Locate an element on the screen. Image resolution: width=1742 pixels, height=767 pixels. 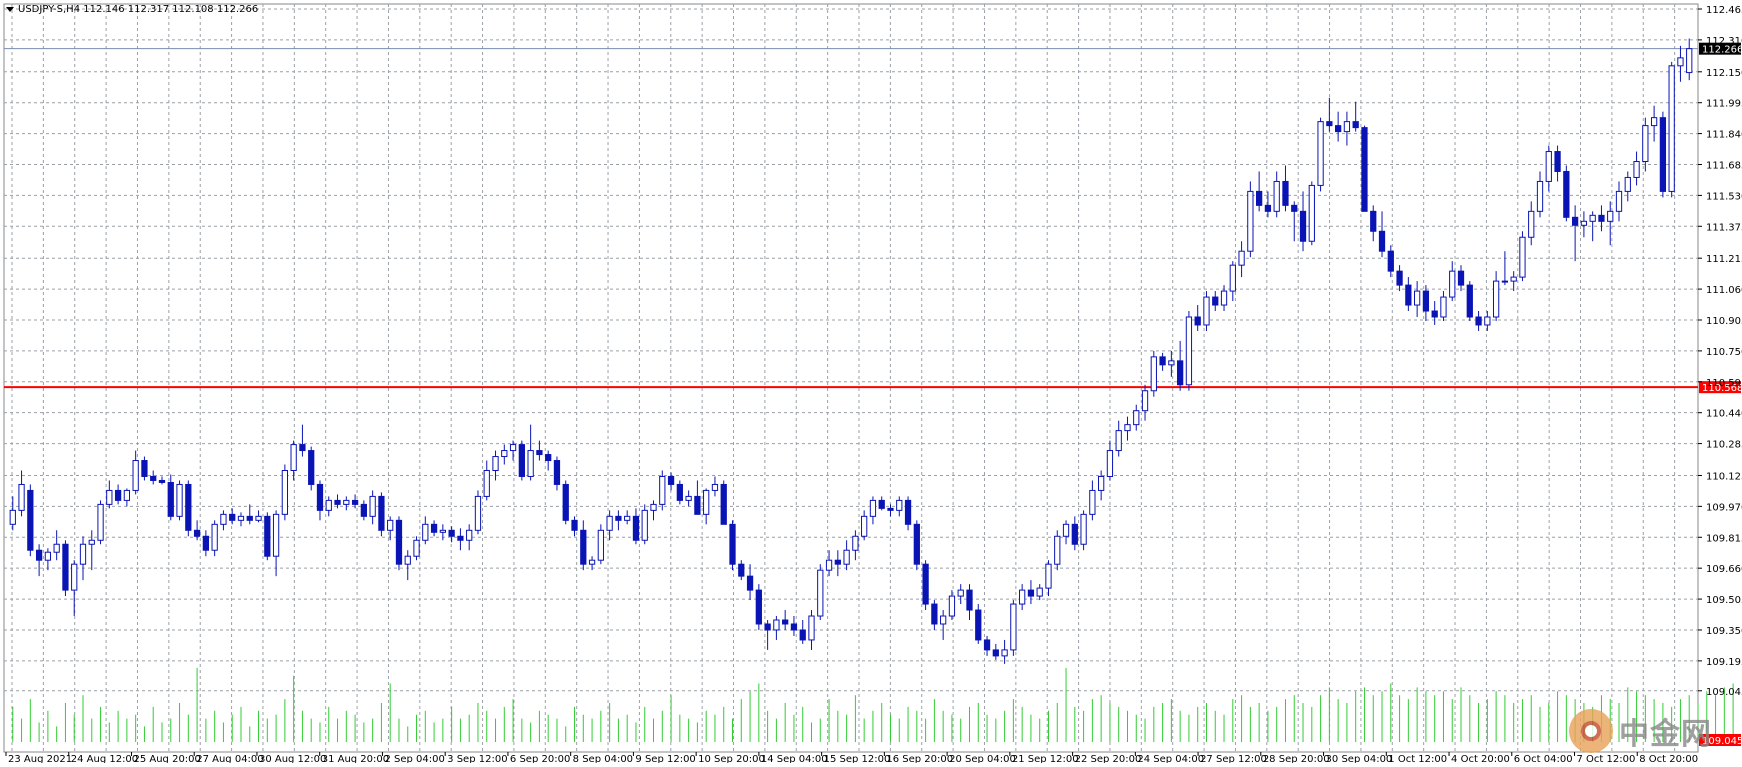
x-tick-label: 14 Sep 04:00 is located at coordinates (794, 758).